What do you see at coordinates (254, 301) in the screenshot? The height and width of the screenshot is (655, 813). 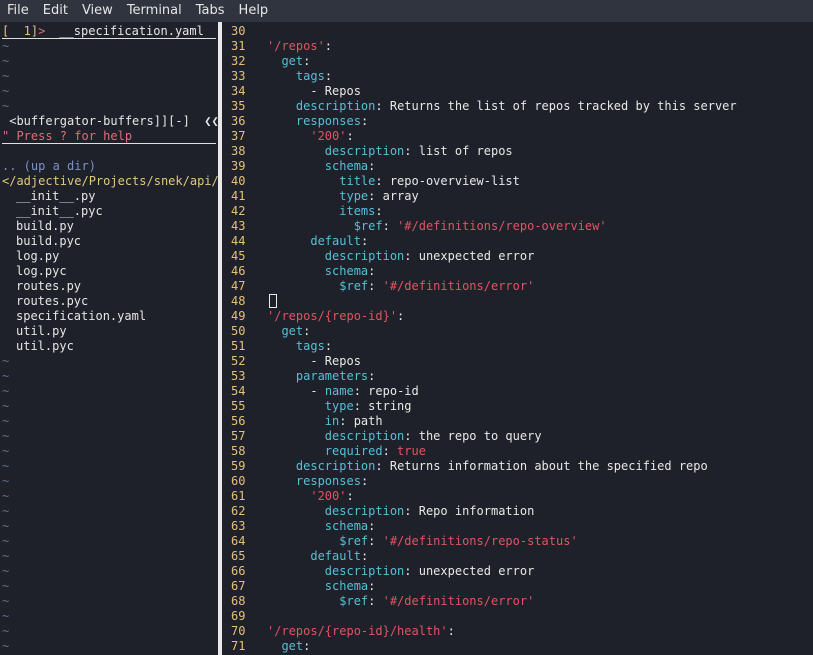 I see `code-line: 48` at bounding box center [254, 301].